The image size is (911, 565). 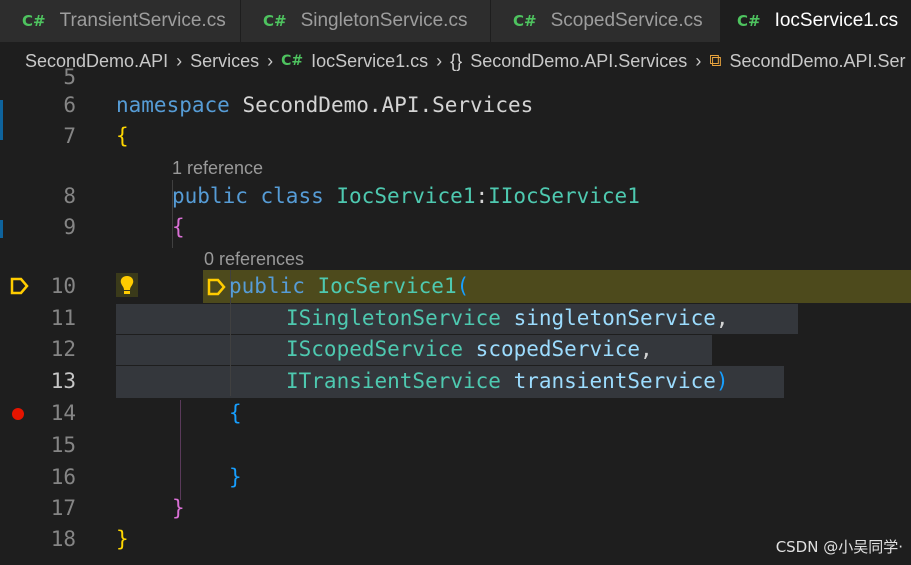 What do you see at coordinates (836, 20) in the screenshot?
I see `tab-label: IocService1.cs` at bounding box center [836, 20].